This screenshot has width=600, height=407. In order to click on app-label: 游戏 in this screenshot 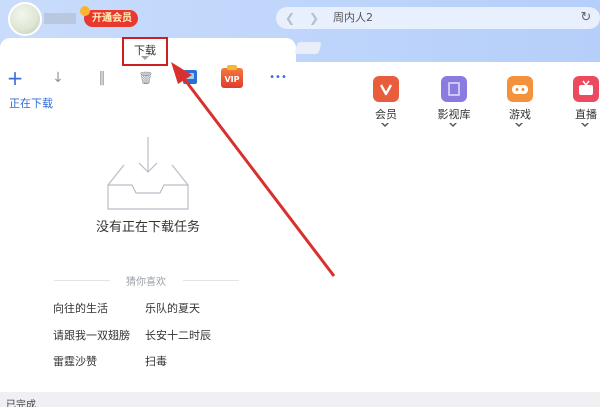, I will do `click(520, 114)`.